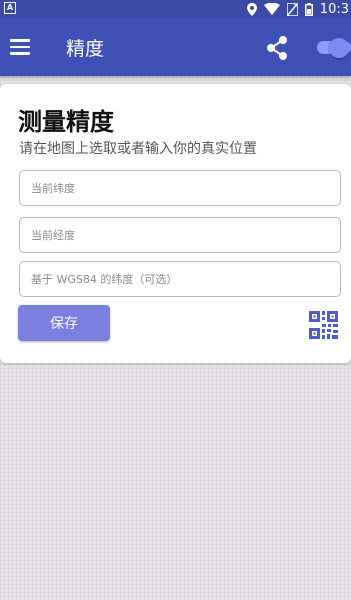  Describe the element at coordinates (20, 47) in the screenshot. I see `menu-icon` at that location.